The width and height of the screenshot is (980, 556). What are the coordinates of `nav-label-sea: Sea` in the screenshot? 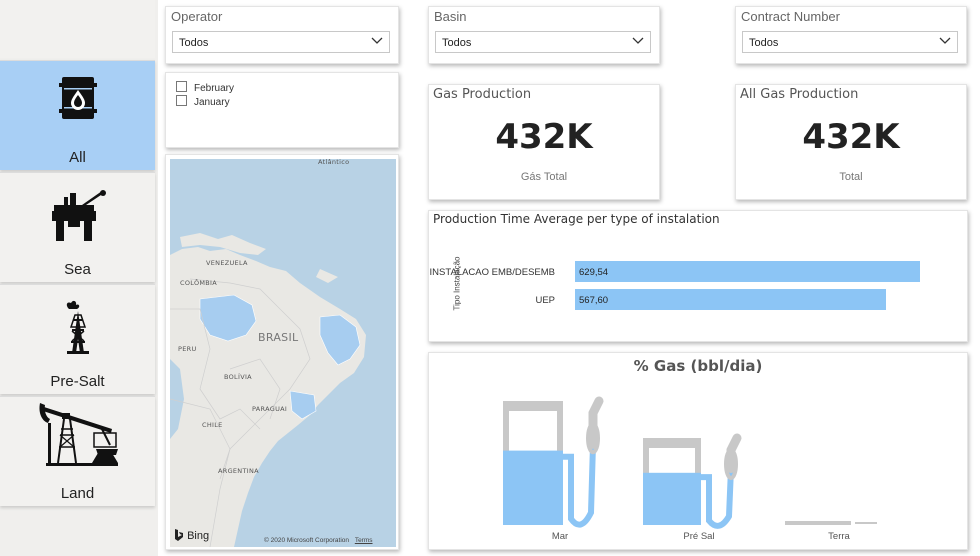 It's located at (77, 269).